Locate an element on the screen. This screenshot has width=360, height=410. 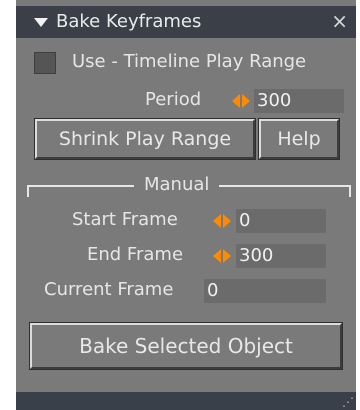
triangle-down-icon is located at coordinates (41, 22).